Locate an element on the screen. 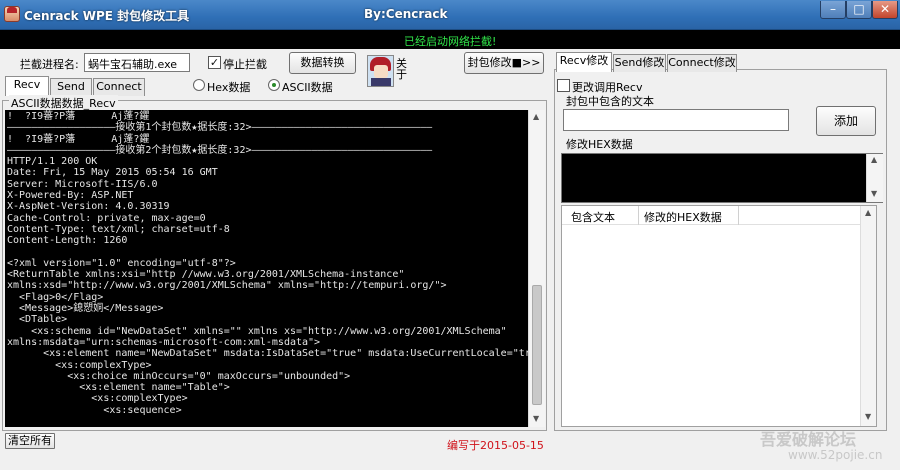 This screenshot has height=470, width=900. console-line: Cache-Control: private, max-age=0 is located at coordinates (106, 218).